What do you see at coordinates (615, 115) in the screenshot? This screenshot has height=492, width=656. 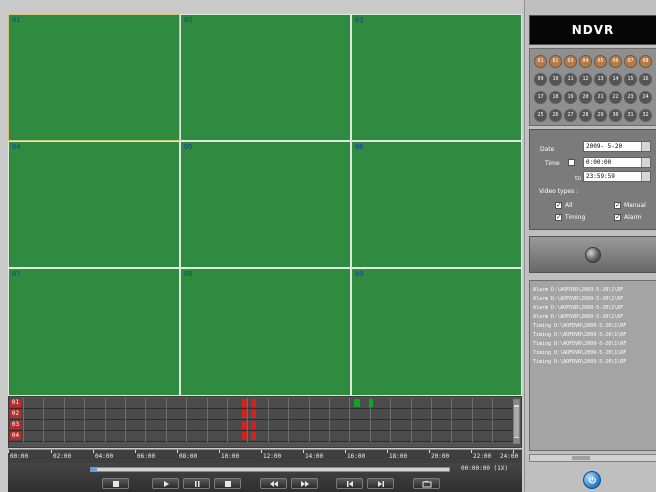 I see `channel-button-30: 30` at bounding box center [615, 115].